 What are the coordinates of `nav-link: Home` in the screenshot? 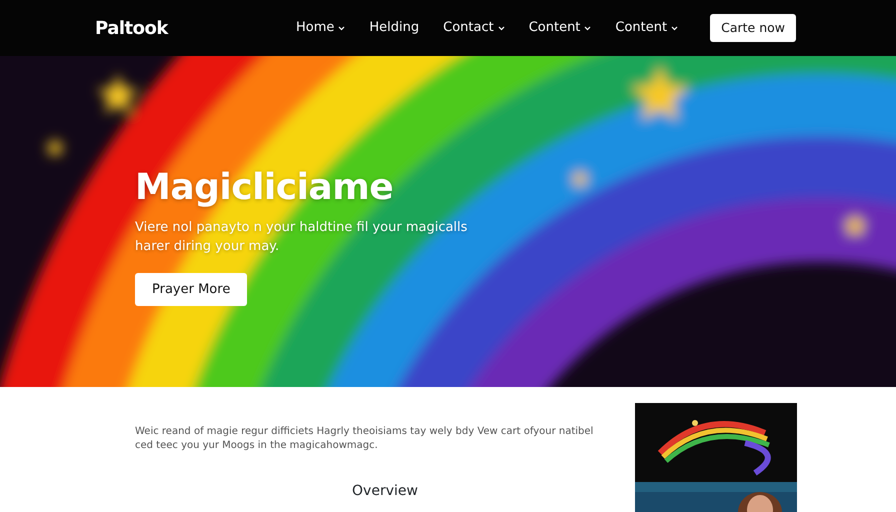 It's located at (321, 28).